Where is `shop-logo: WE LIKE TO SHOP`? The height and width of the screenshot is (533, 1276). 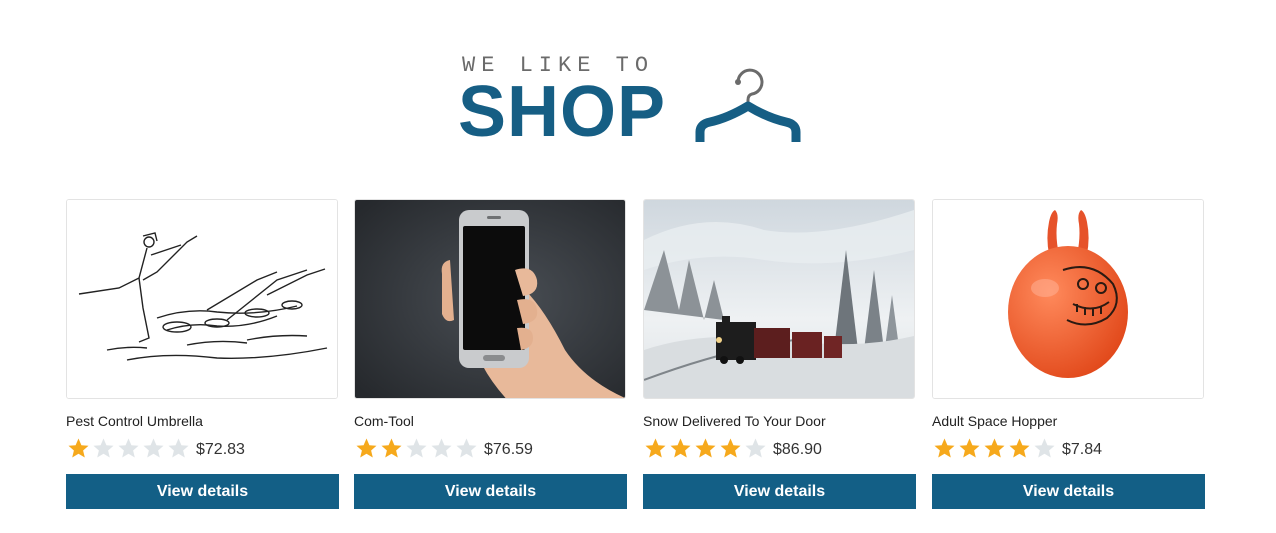
shop-logo: WE LIKE TO SHOP is located at coordinates (638, 100).